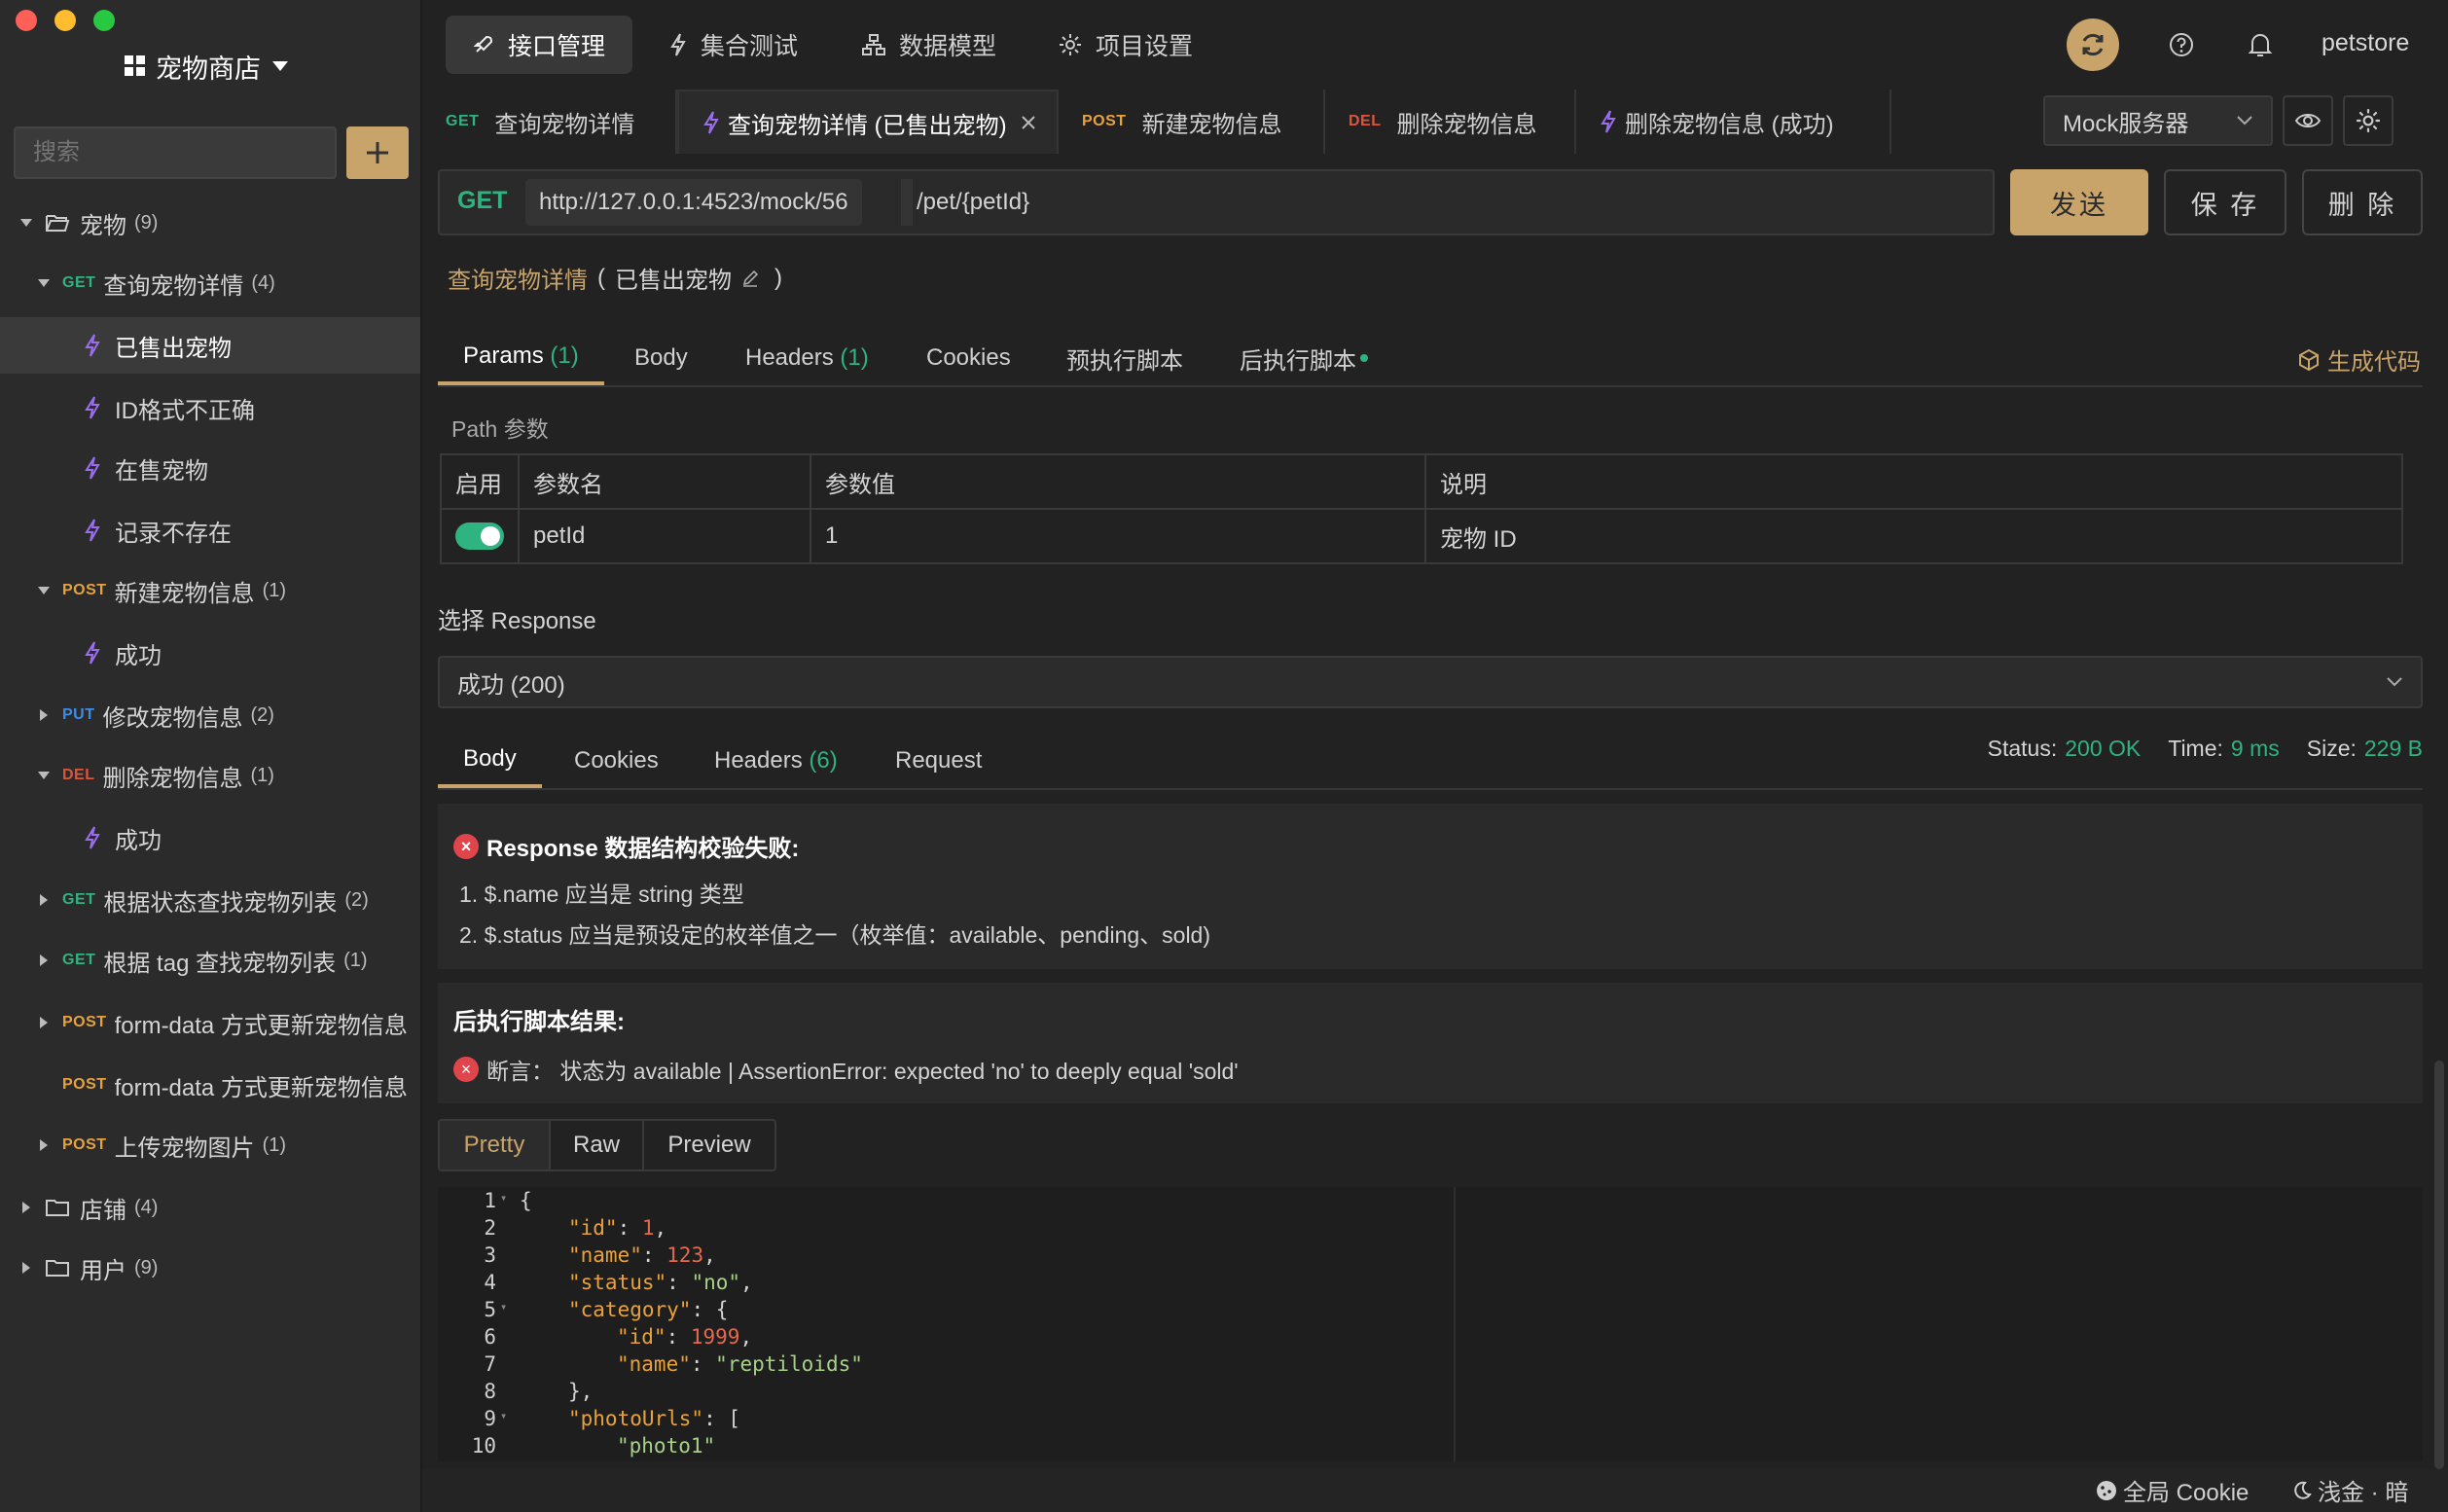 The image size is (2448, 1512). I want to click on environment-preview-button, so click(2308, 120).